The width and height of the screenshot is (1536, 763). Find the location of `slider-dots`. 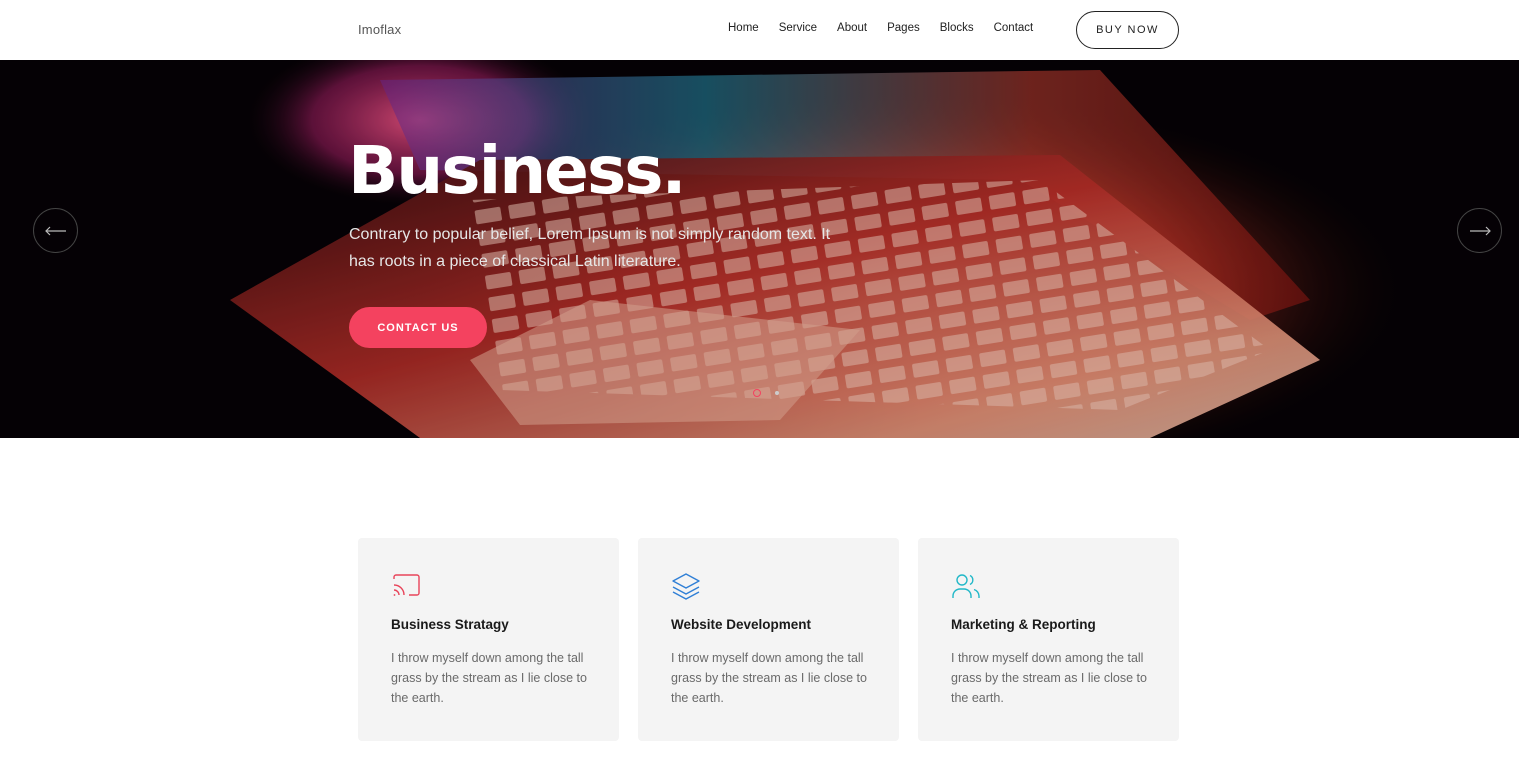

slider-dots is located at coordinates (766, 393).